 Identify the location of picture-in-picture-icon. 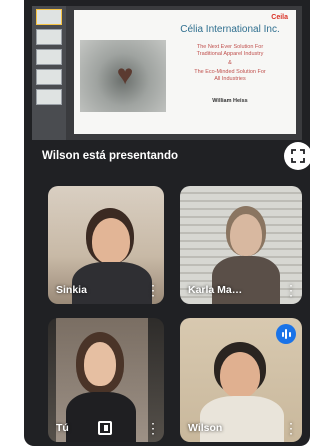
(105, 428).